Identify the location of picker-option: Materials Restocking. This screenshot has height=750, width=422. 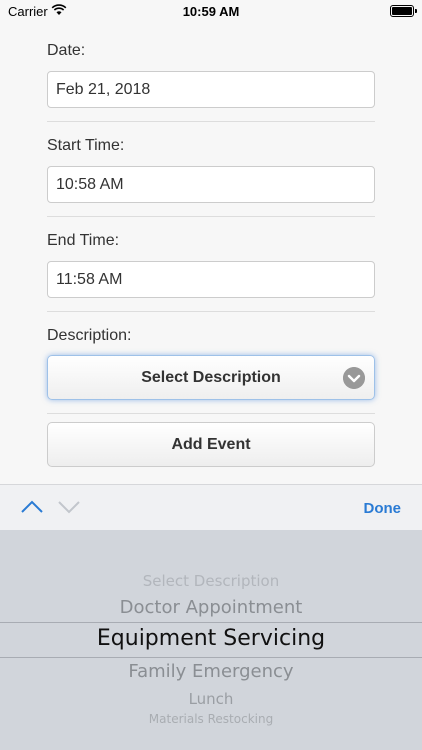
(211, 719).